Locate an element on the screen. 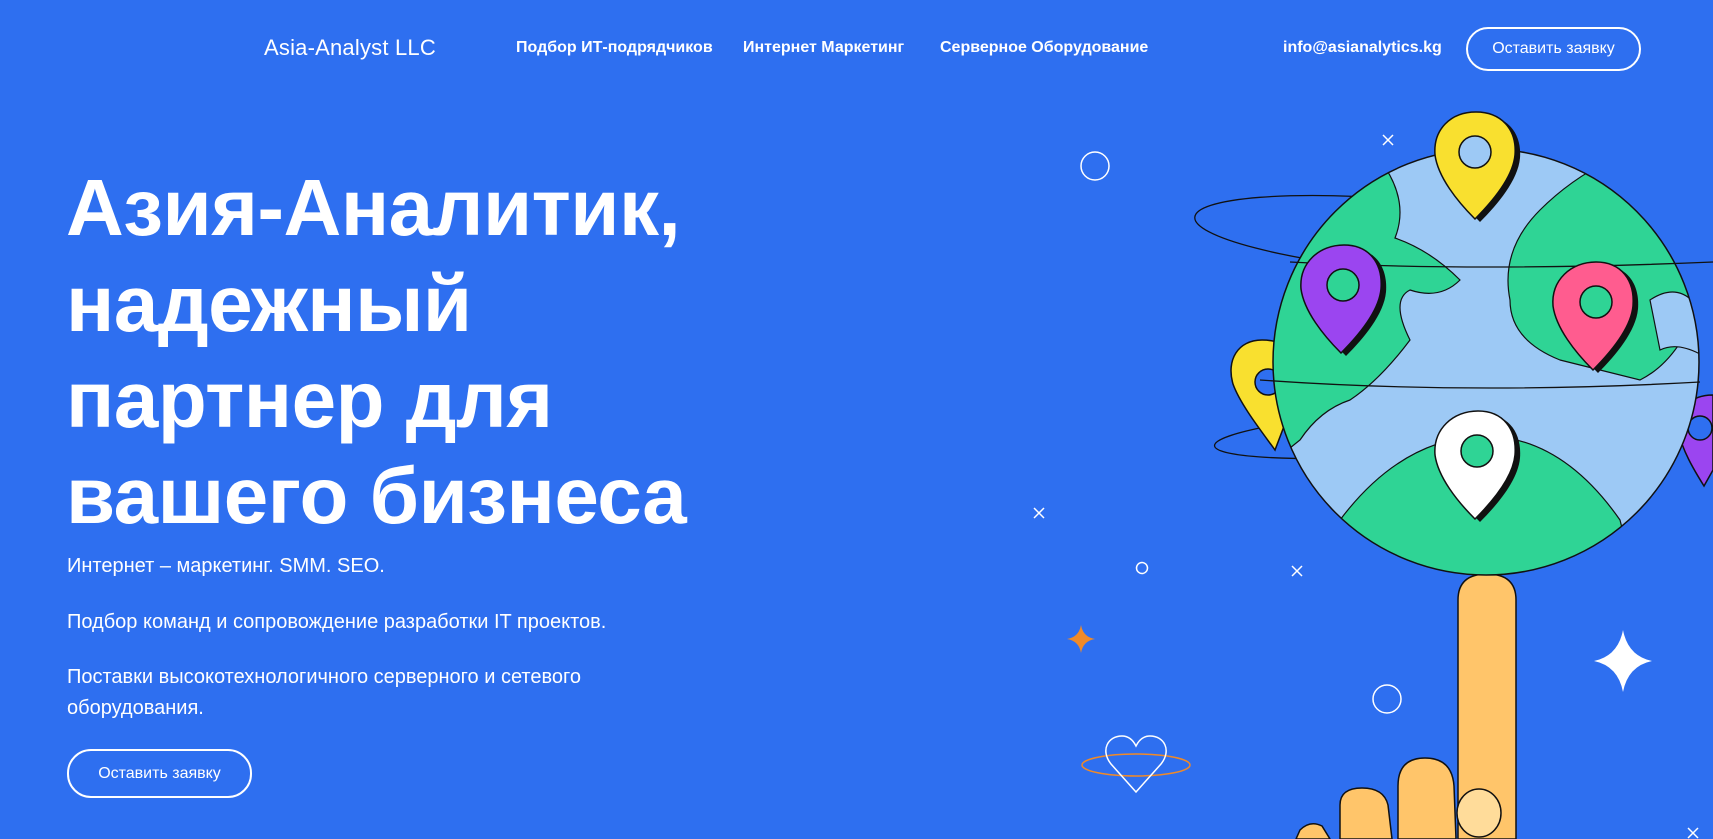 The height and width of the screenshot is (839, 1713). hero-title-line: партнер для is located at coordinates (309, 399).